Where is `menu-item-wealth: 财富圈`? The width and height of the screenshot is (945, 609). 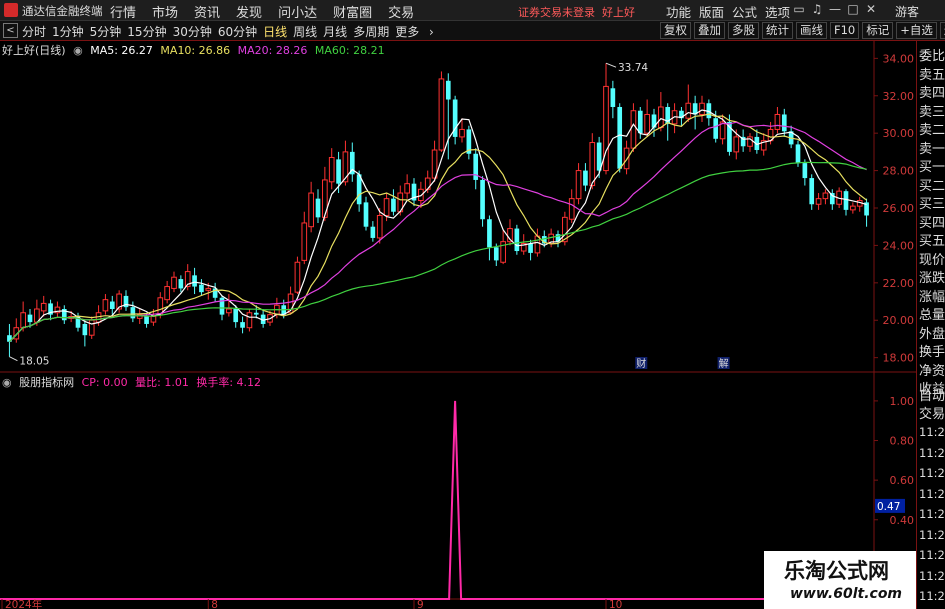
menu-item-wealth: 财富圈 is located at coordinates (352, 11).